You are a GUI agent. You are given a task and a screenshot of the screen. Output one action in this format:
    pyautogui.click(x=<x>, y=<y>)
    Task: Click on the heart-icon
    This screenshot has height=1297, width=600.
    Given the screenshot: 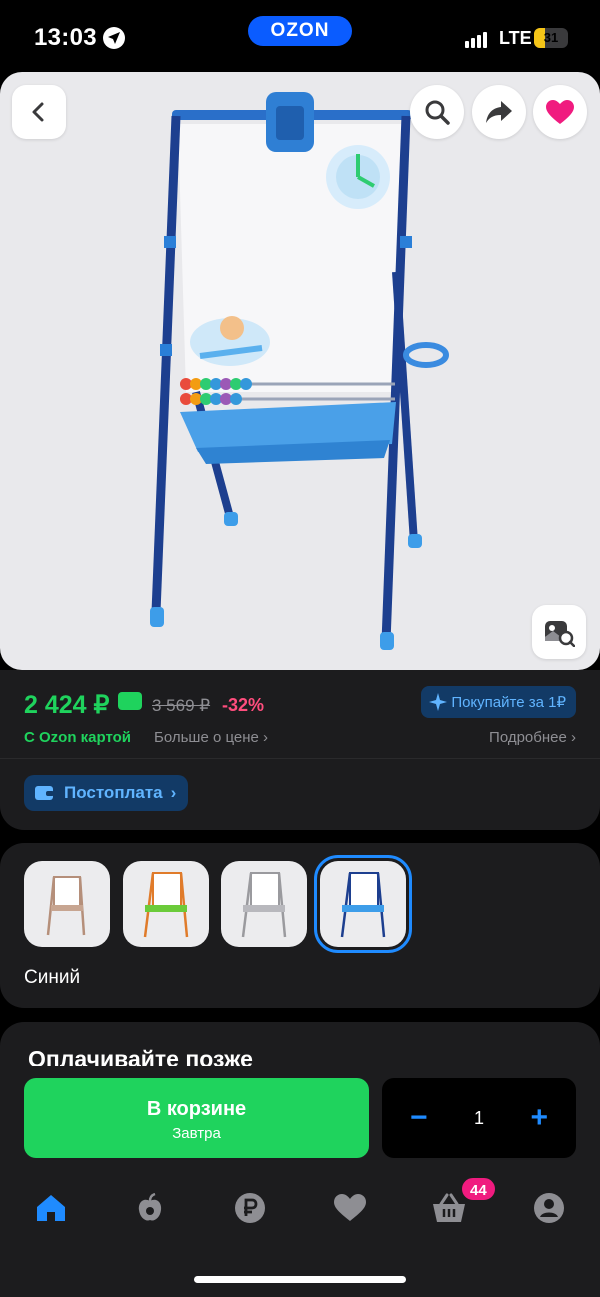 What is the action you would take?
    pyautogui.click(x=560, y=112)
    